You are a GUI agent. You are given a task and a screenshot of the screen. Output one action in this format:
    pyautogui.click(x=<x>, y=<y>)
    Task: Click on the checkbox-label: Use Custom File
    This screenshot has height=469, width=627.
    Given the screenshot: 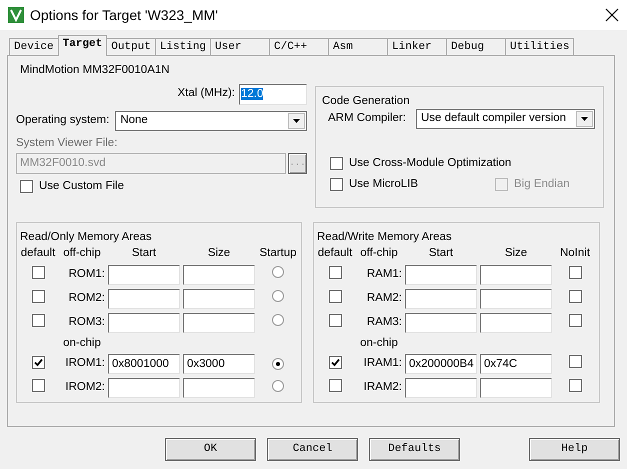 What is the action you would take?
    pyautogui.click(x=81, y=187)
    